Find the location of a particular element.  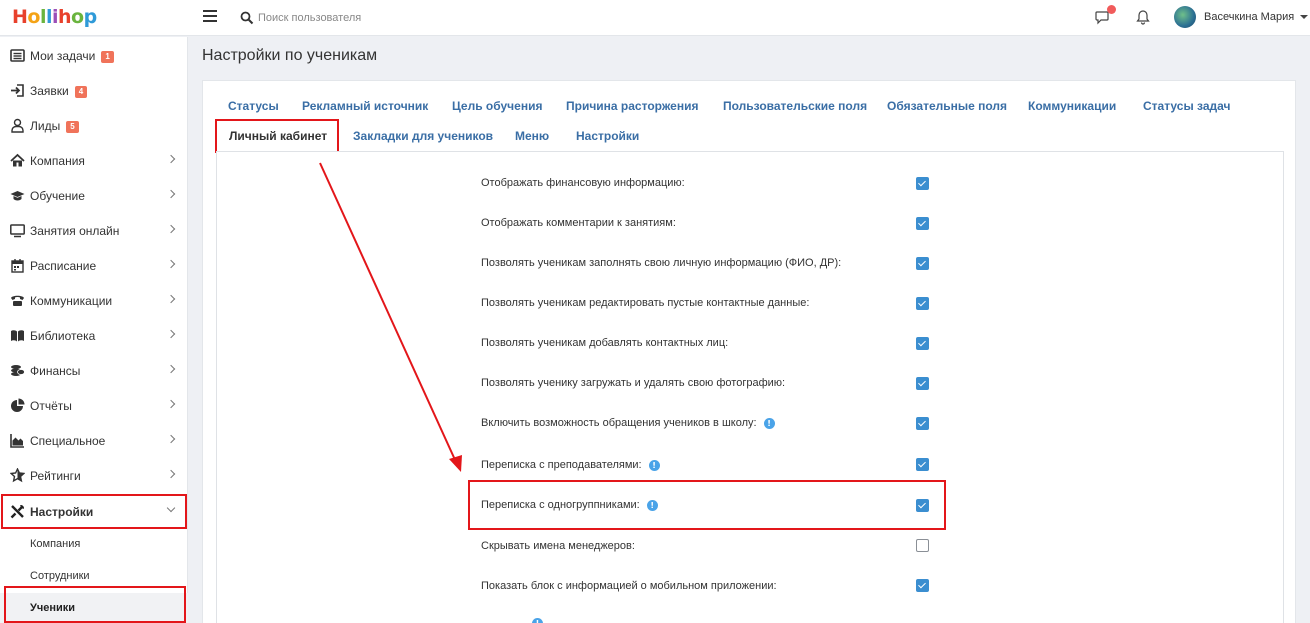

setting-label: Отображать комментарии к занятиям: is located at coordinates (578, 223).